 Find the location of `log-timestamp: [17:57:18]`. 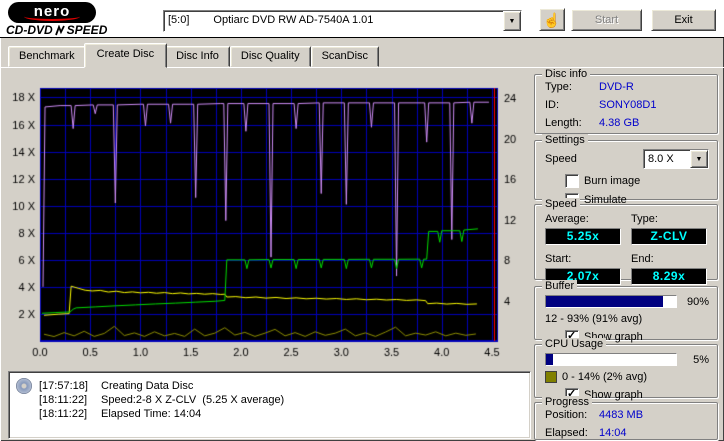

log-timestamp: [17:57:18] is located at coordinates (63, 386).